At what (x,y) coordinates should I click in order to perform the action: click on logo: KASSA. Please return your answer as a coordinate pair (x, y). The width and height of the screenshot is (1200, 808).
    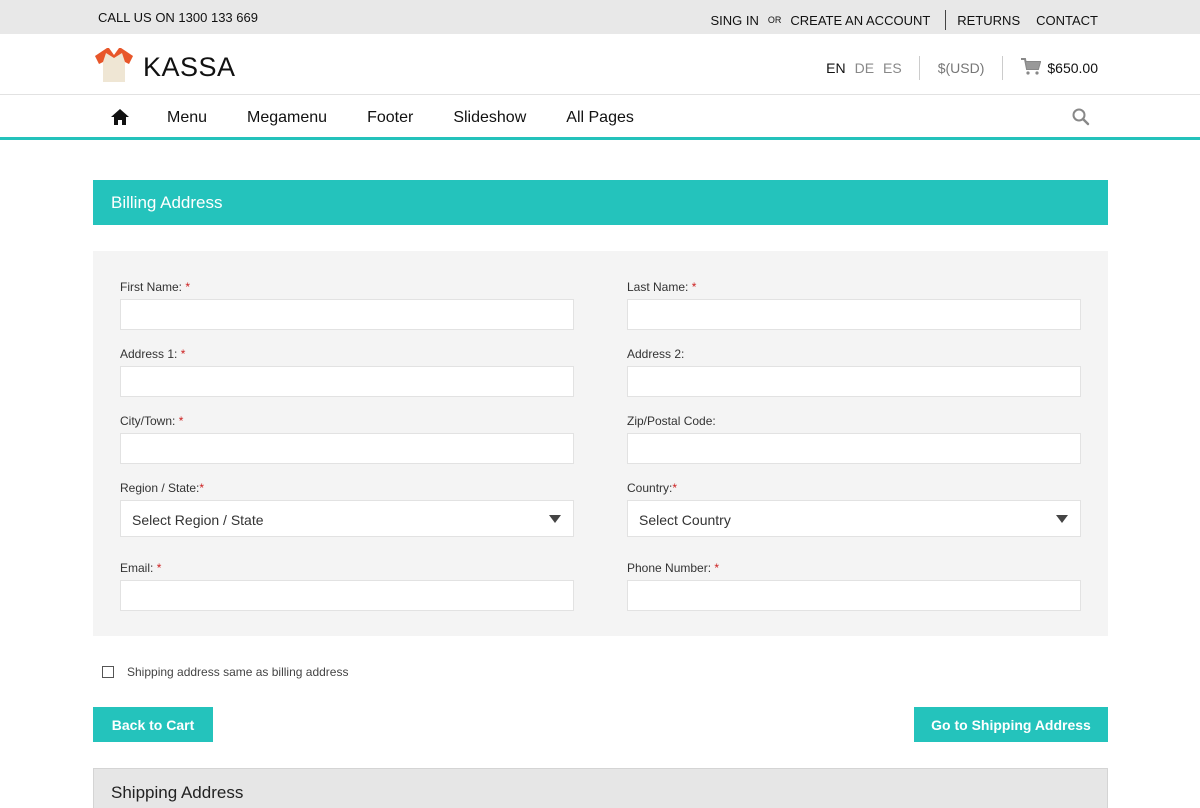
    Looking at the image, I should click on (164, 67).